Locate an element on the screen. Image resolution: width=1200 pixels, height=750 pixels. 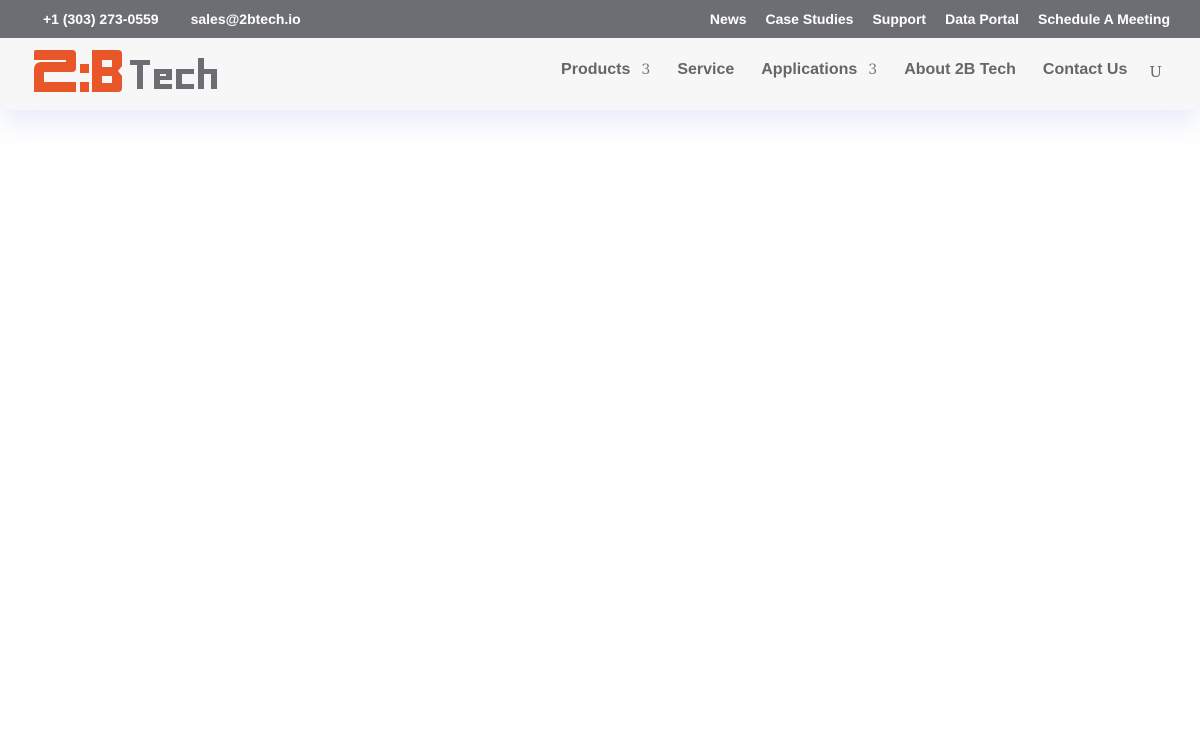
search-icon: U is located at coordinates (1155, 72).